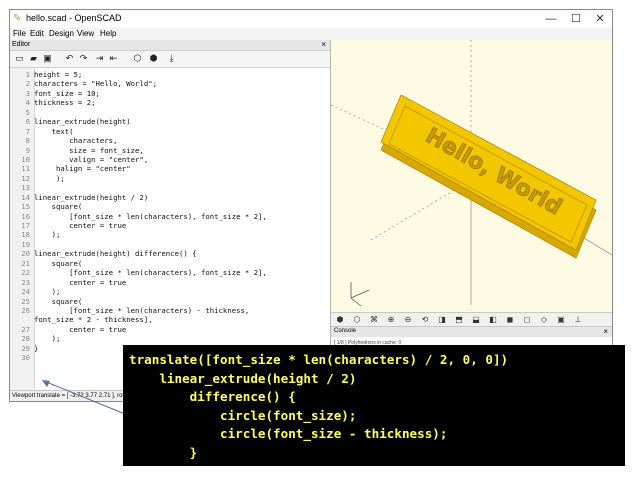 This screenshot has width=638, height=479. What do you see at coordinates (288, 433) in the screenshot?
I see `snippet-line: circle(font_size - thickness);` at bounding box center [288, 433].